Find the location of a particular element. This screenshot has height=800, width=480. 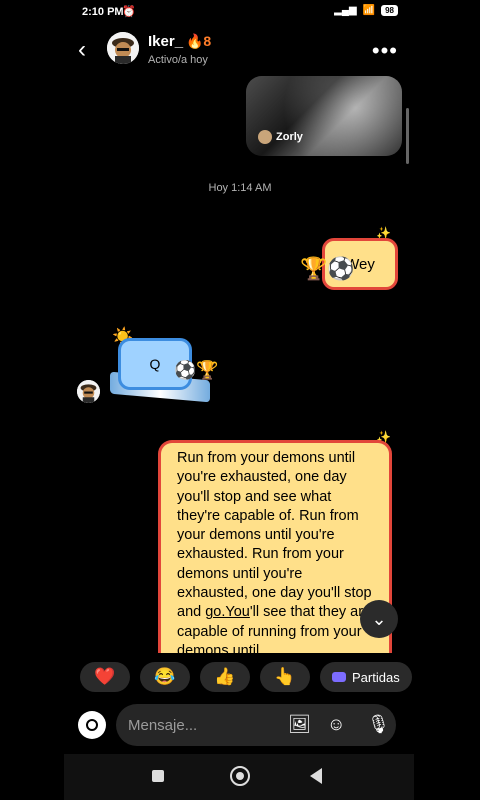

wifi-icon: 📶 is located at coordinates (369, 10).